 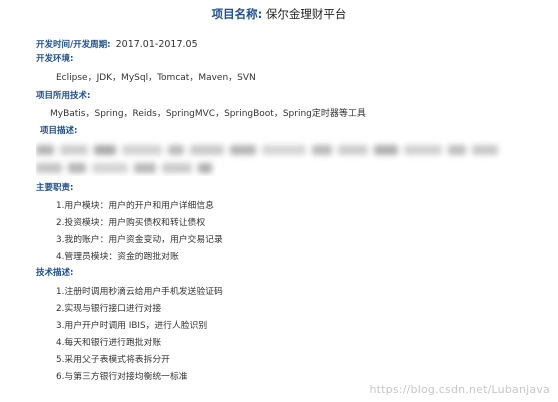 I want to click on environment-value: Eclipse，JDK，MySql，Tomcat，Maven，SVN, so click(x=156, y=78).